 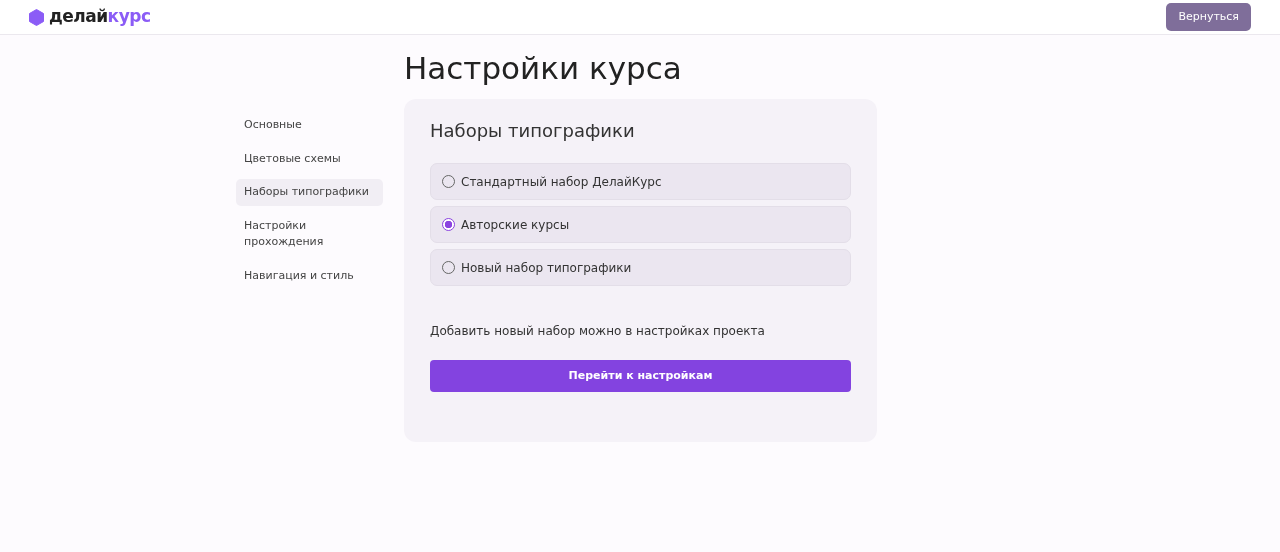 What do you see at coordinates (640, 376) in the screenshot?
I see `settings-button: Перейти к настройкам` at bounding box center [640, 376].